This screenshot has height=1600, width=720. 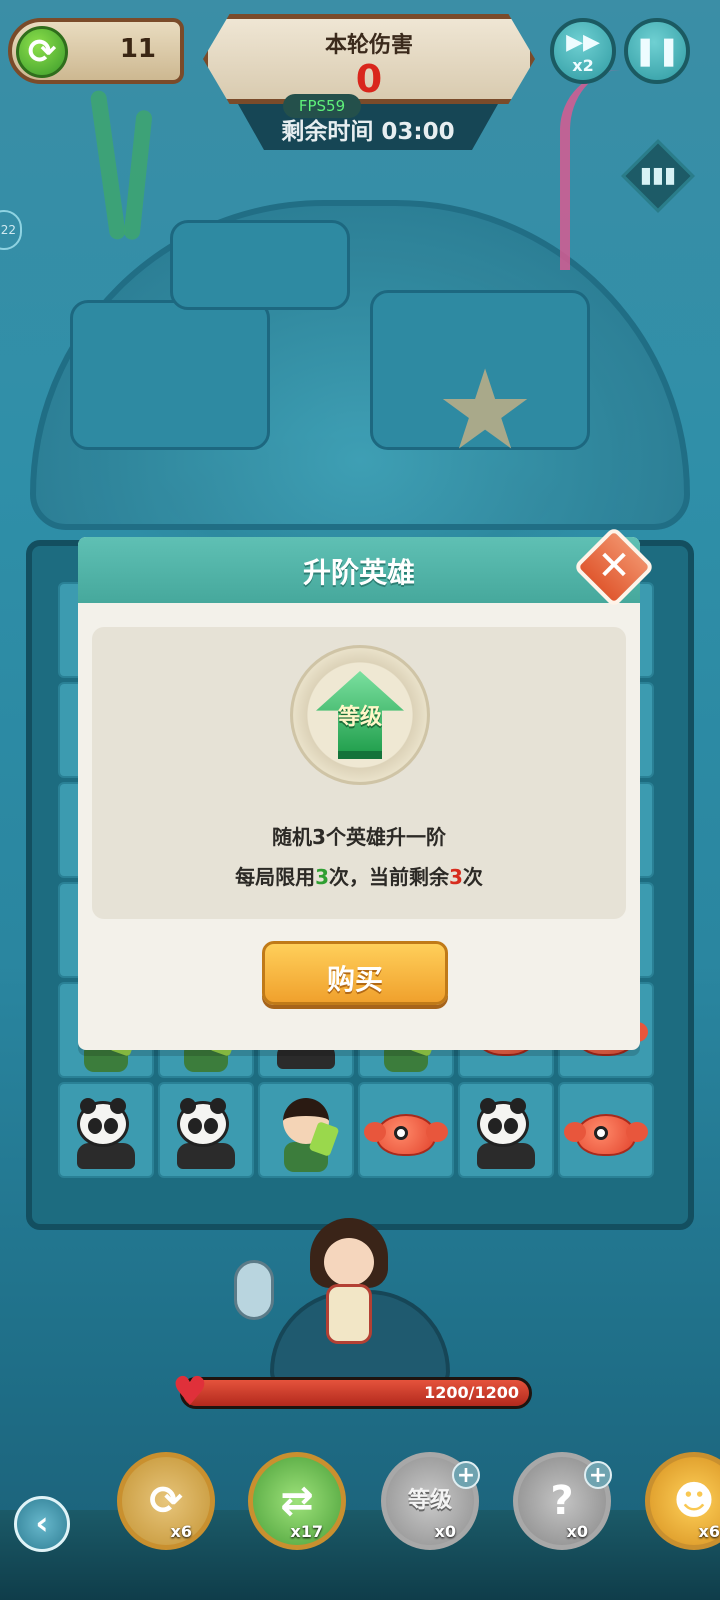 I want to click on desc-middle: 次，当前剩余, so click(x=389, y=877).